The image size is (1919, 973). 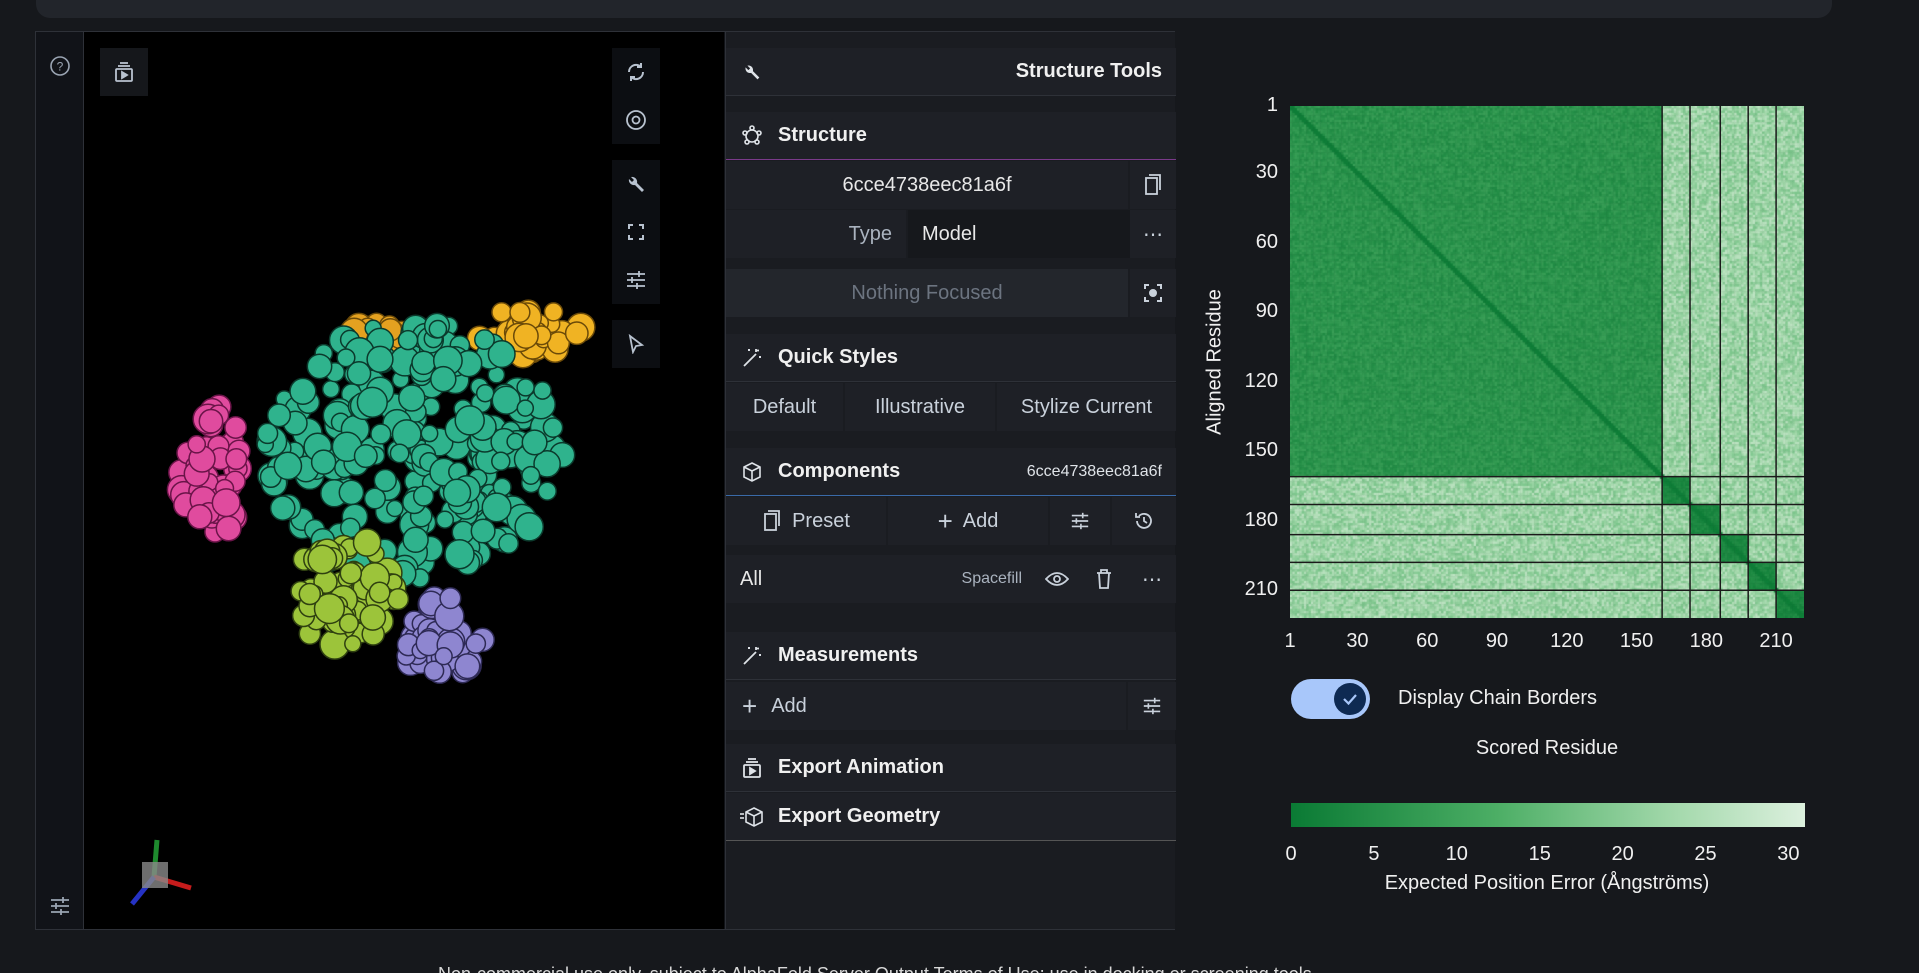 What do you see at coordinates (1152, 579) in the screenshot?
I see `component-more-icon: ⋯` at bounding box center [1152, 579].